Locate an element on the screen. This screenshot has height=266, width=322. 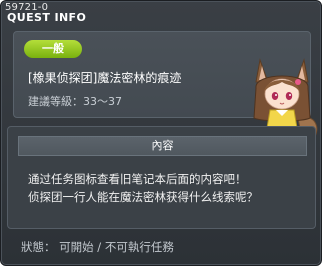
content-line: 通过任务图标查看旧笔记本后面的内容吧！ is located at coordinates (137, 179).